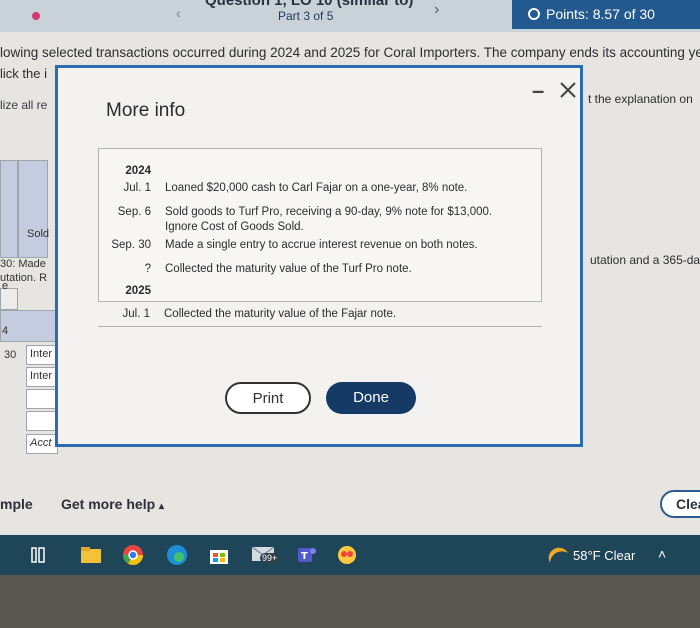  What do you see at coordinates (16, 504) in the screenshot?
I see `view-example-link: mple` at bounding box center [16, 504].